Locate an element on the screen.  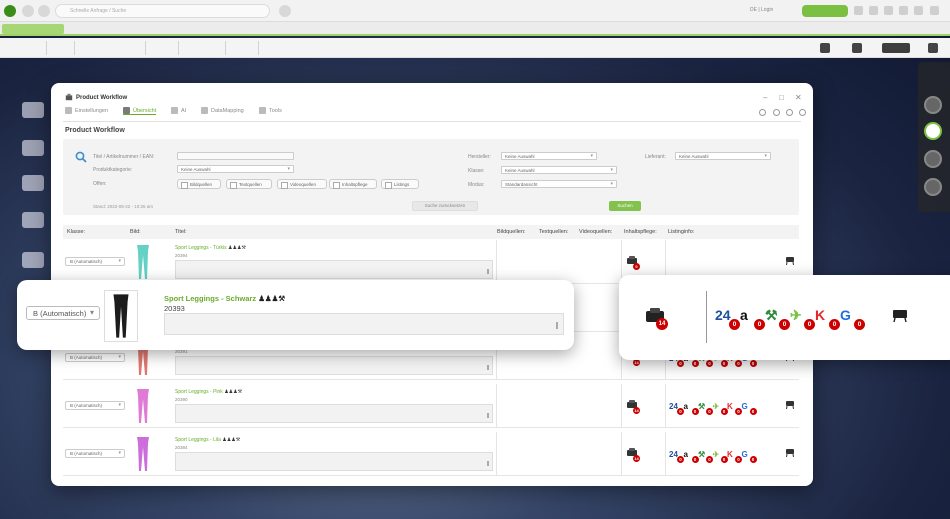
person-icons: ♟♟♟⚒ is located at coordinates (233, 392).